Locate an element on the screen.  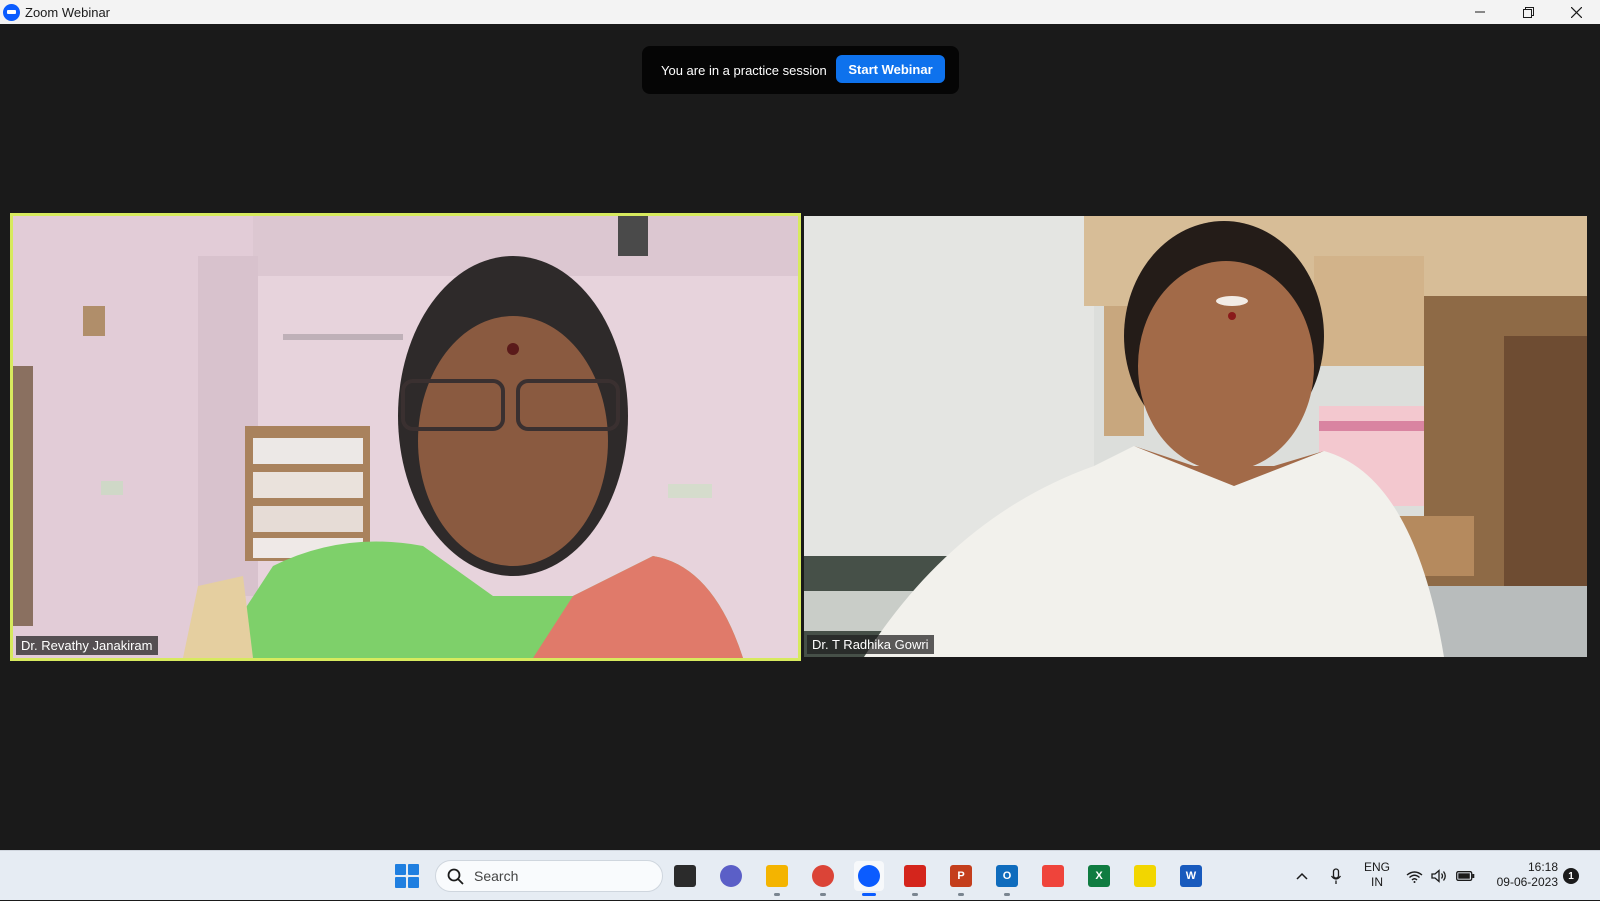
title-bar: Zoom Webinar is located at coordinates (800, 12).